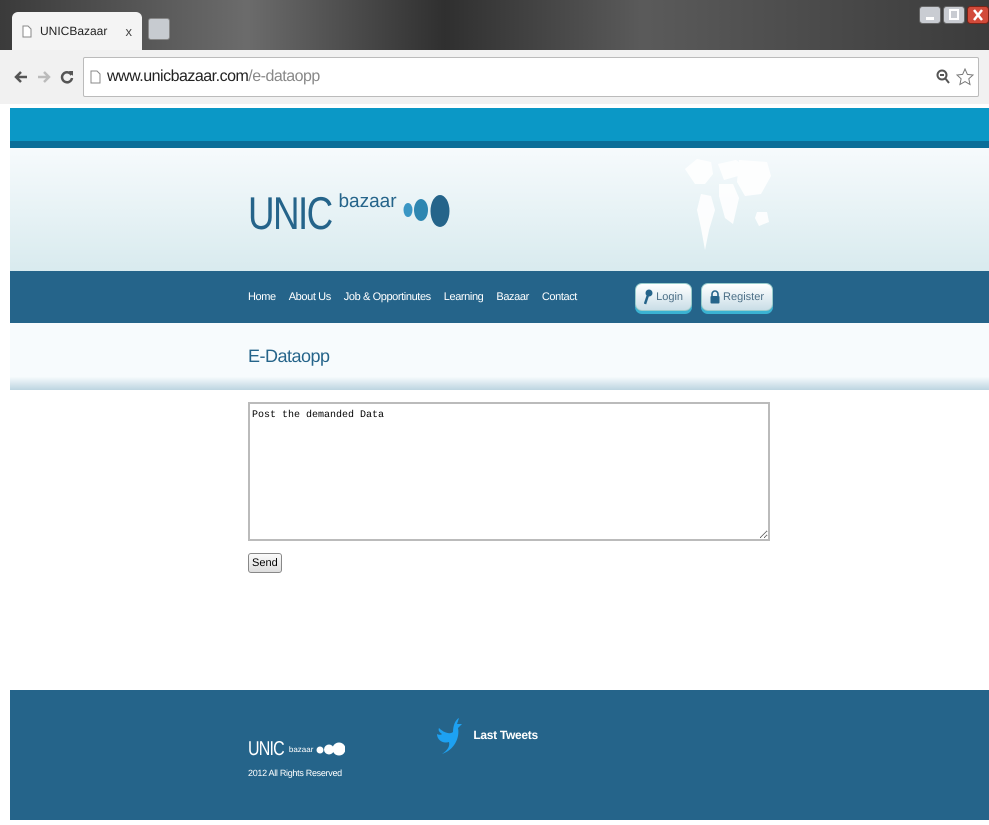 The image size is (989, 825). Describe the element at coordinates (930, 15) in the screenshot. I see `minimize-icon` at that location.